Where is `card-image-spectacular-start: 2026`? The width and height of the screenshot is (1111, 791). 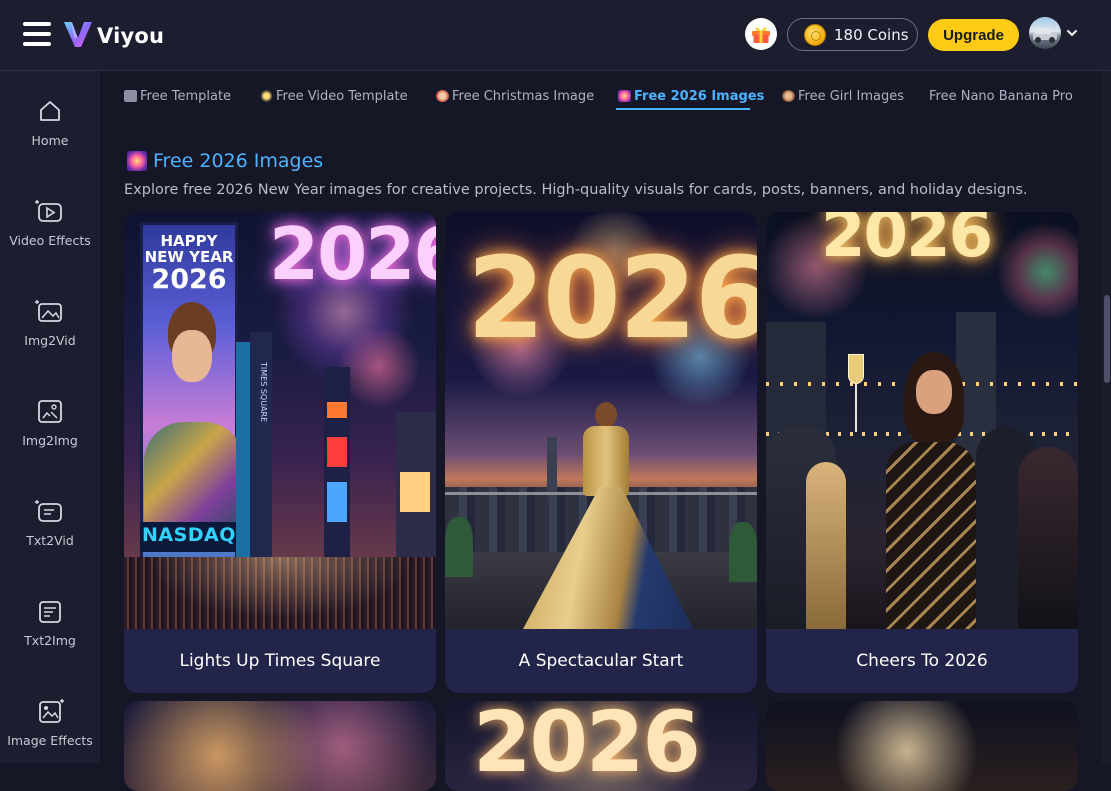
card-image-spectacular-start: 2026 is located at coordinates (601, 420).